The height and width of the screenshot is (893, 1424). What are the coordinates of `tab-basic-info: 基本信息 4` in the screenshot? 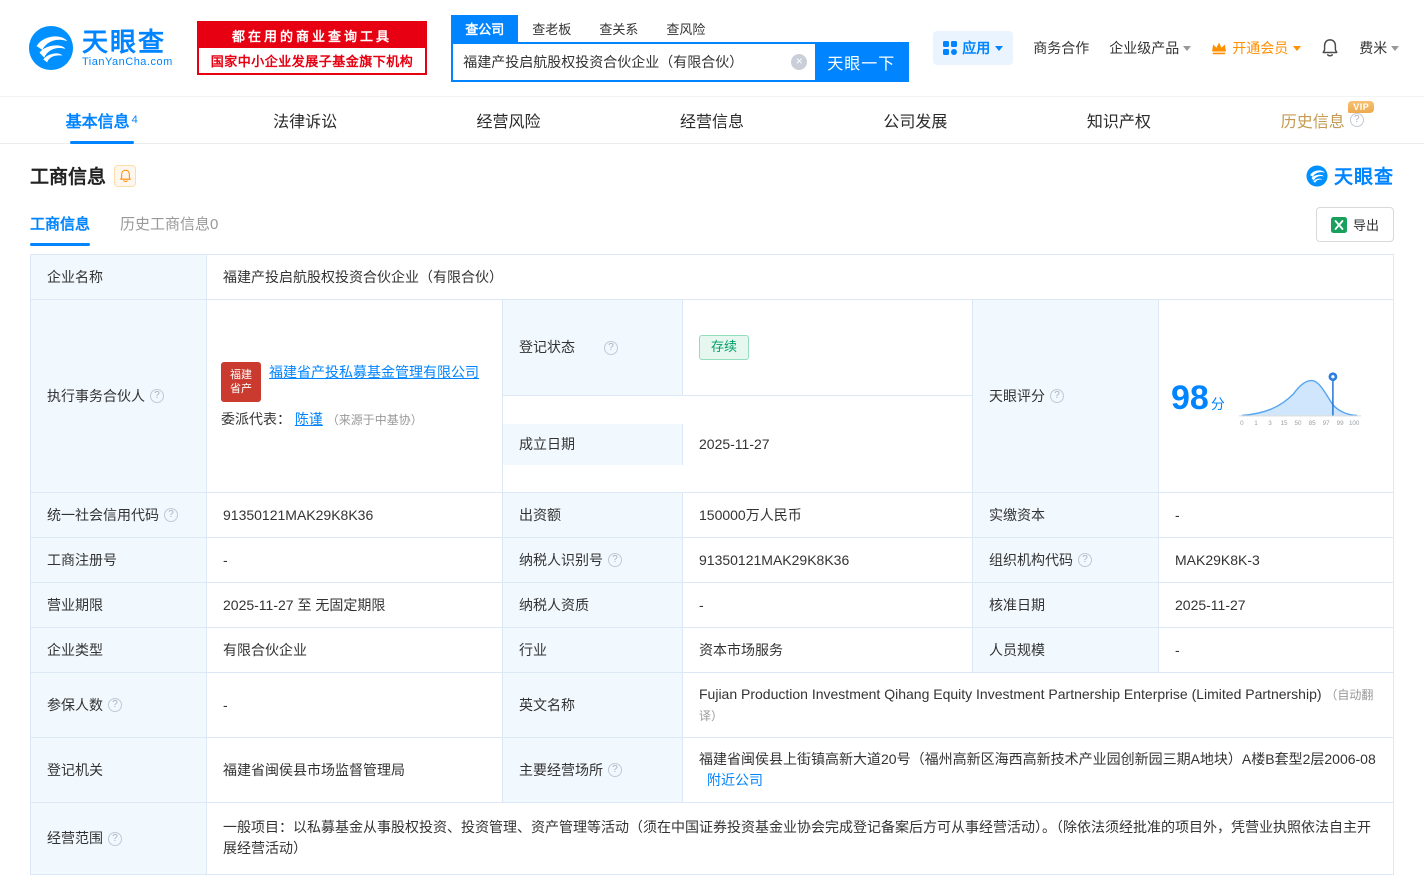 It's located at (101, 120).